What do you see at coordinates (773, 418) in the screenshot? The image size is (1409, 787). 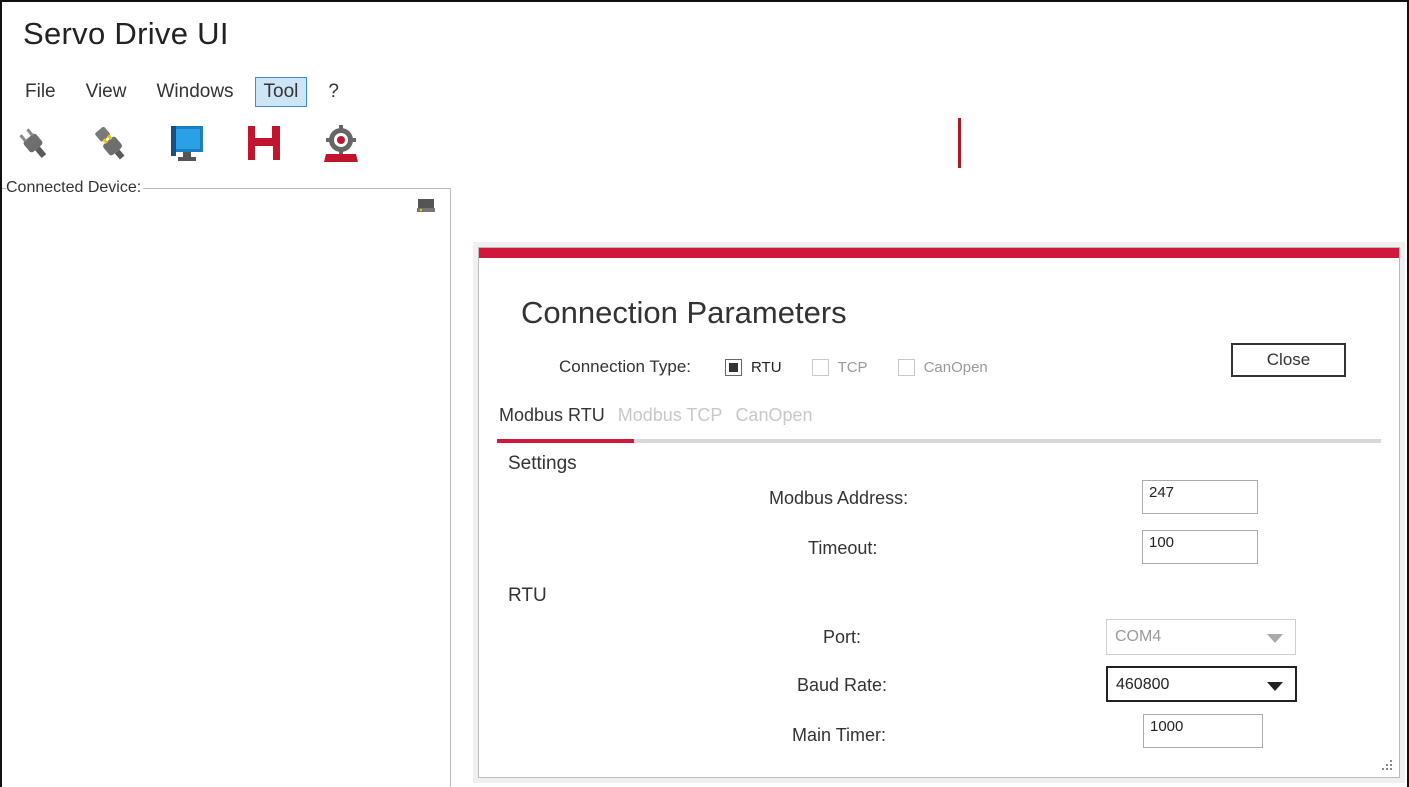 I see `tab-canopen: CanOpen` at bounding box center [773, 418].